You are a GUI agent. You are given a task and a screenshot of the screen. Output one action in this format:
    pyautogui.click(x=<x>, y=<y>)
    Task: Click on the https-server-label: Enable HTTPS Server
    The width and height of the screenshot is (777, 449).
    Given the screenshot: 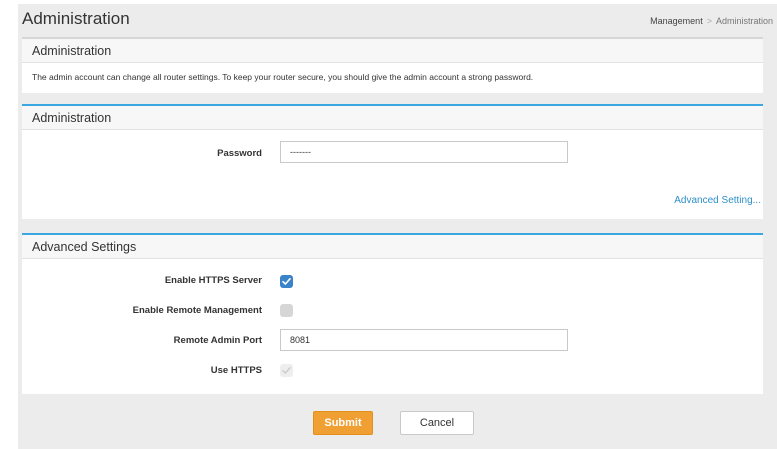 What is the action you would take?
    pyautogui.click(x=213, y=280)
    